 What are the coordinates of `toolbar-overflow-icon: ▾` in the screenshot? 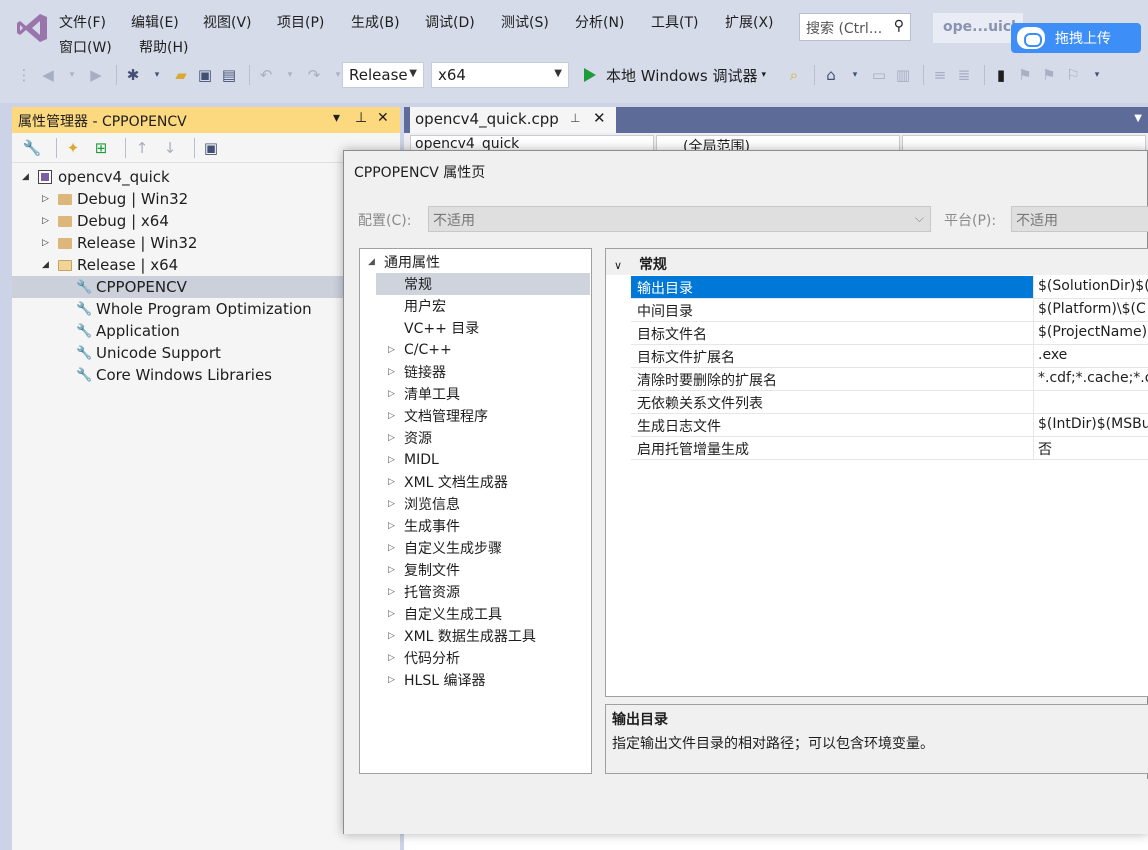 It's located at (1097, 75).